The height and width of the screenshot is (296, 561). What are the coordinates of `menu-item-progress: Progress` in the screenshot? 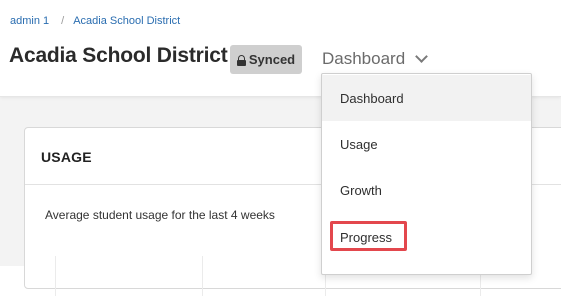 It's located at (426, 237).